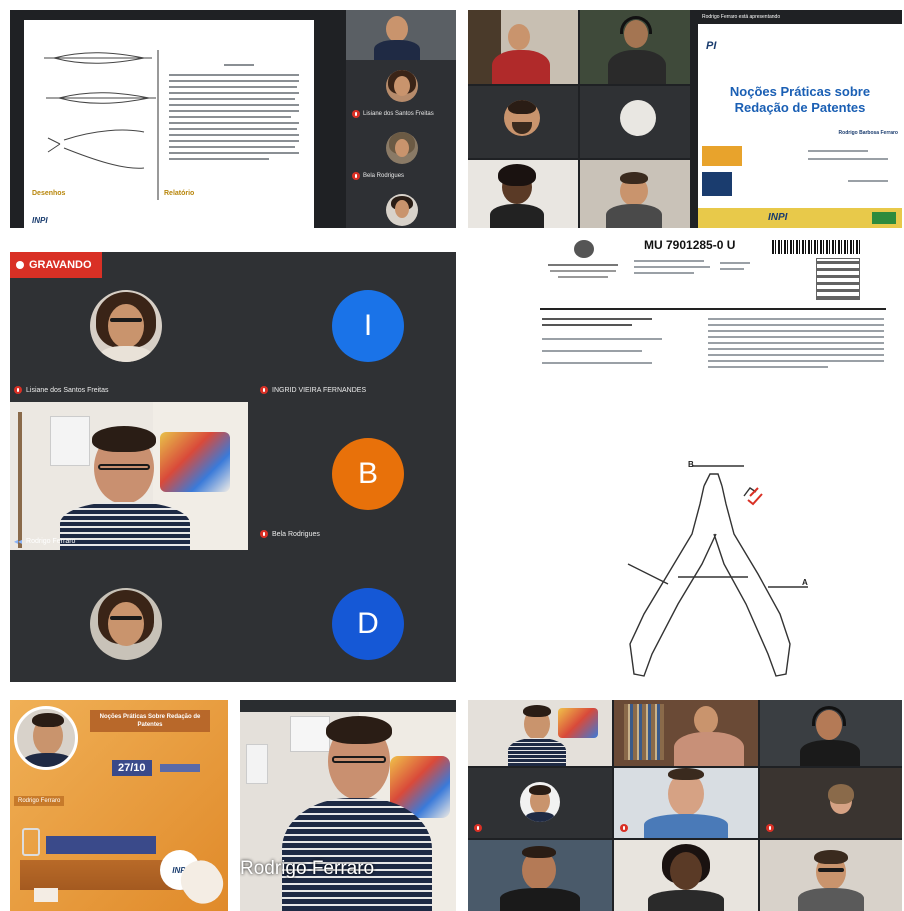  What do you see at coordinates (179, 193) in the screenshot?
I see `report-heading: Relatório` at bounding box center [179, 193].